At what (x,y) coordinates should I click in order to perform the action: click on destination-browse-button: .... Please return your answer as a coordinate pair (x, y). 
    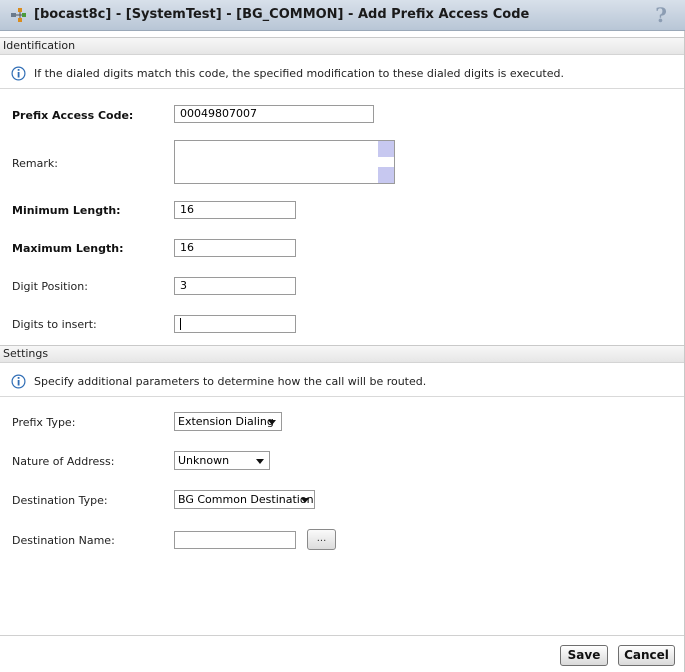
    Looking at the image, I should click on (321, 539).